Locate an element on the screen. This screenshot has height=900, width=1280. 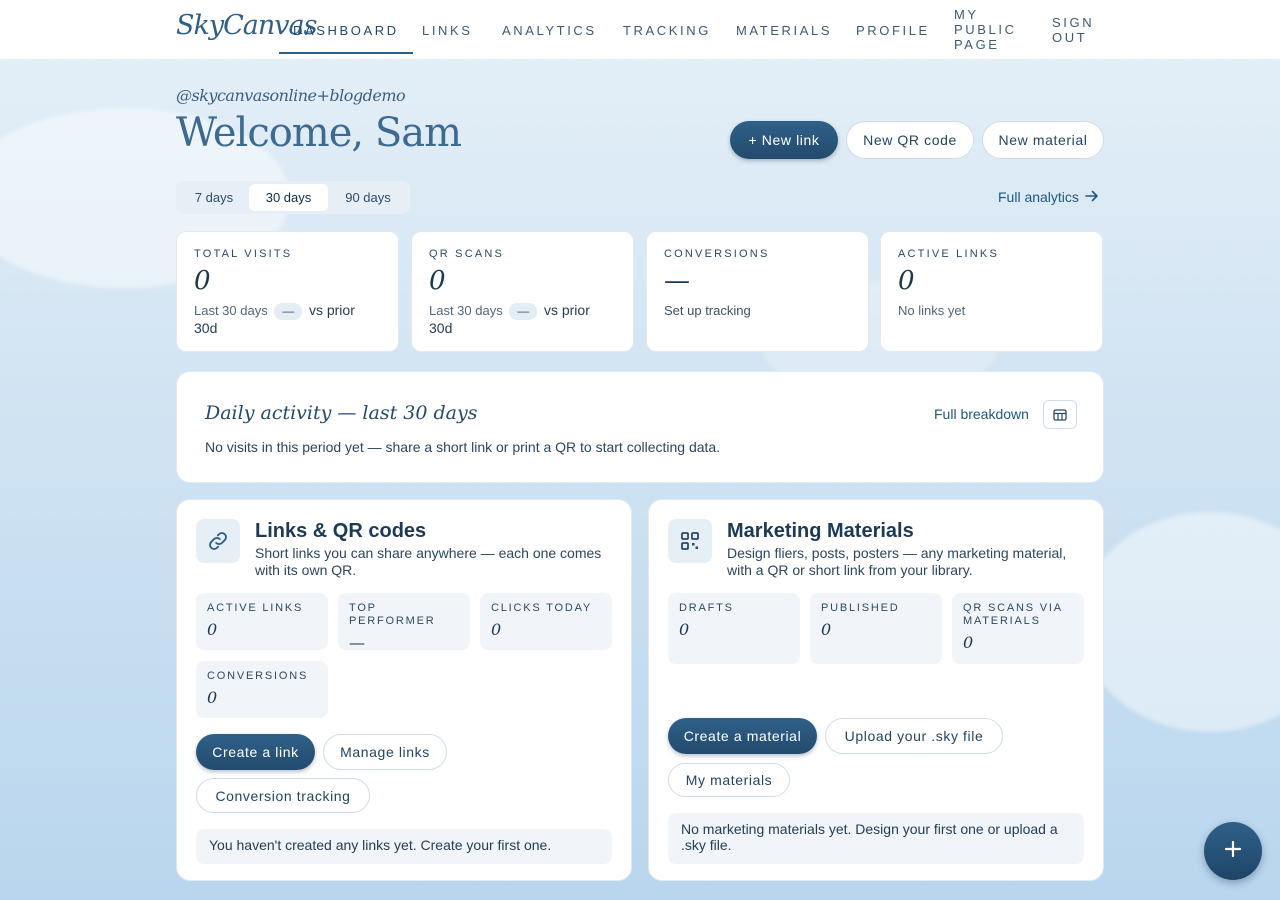
plus-icon is located at coordinates (1233, 851).